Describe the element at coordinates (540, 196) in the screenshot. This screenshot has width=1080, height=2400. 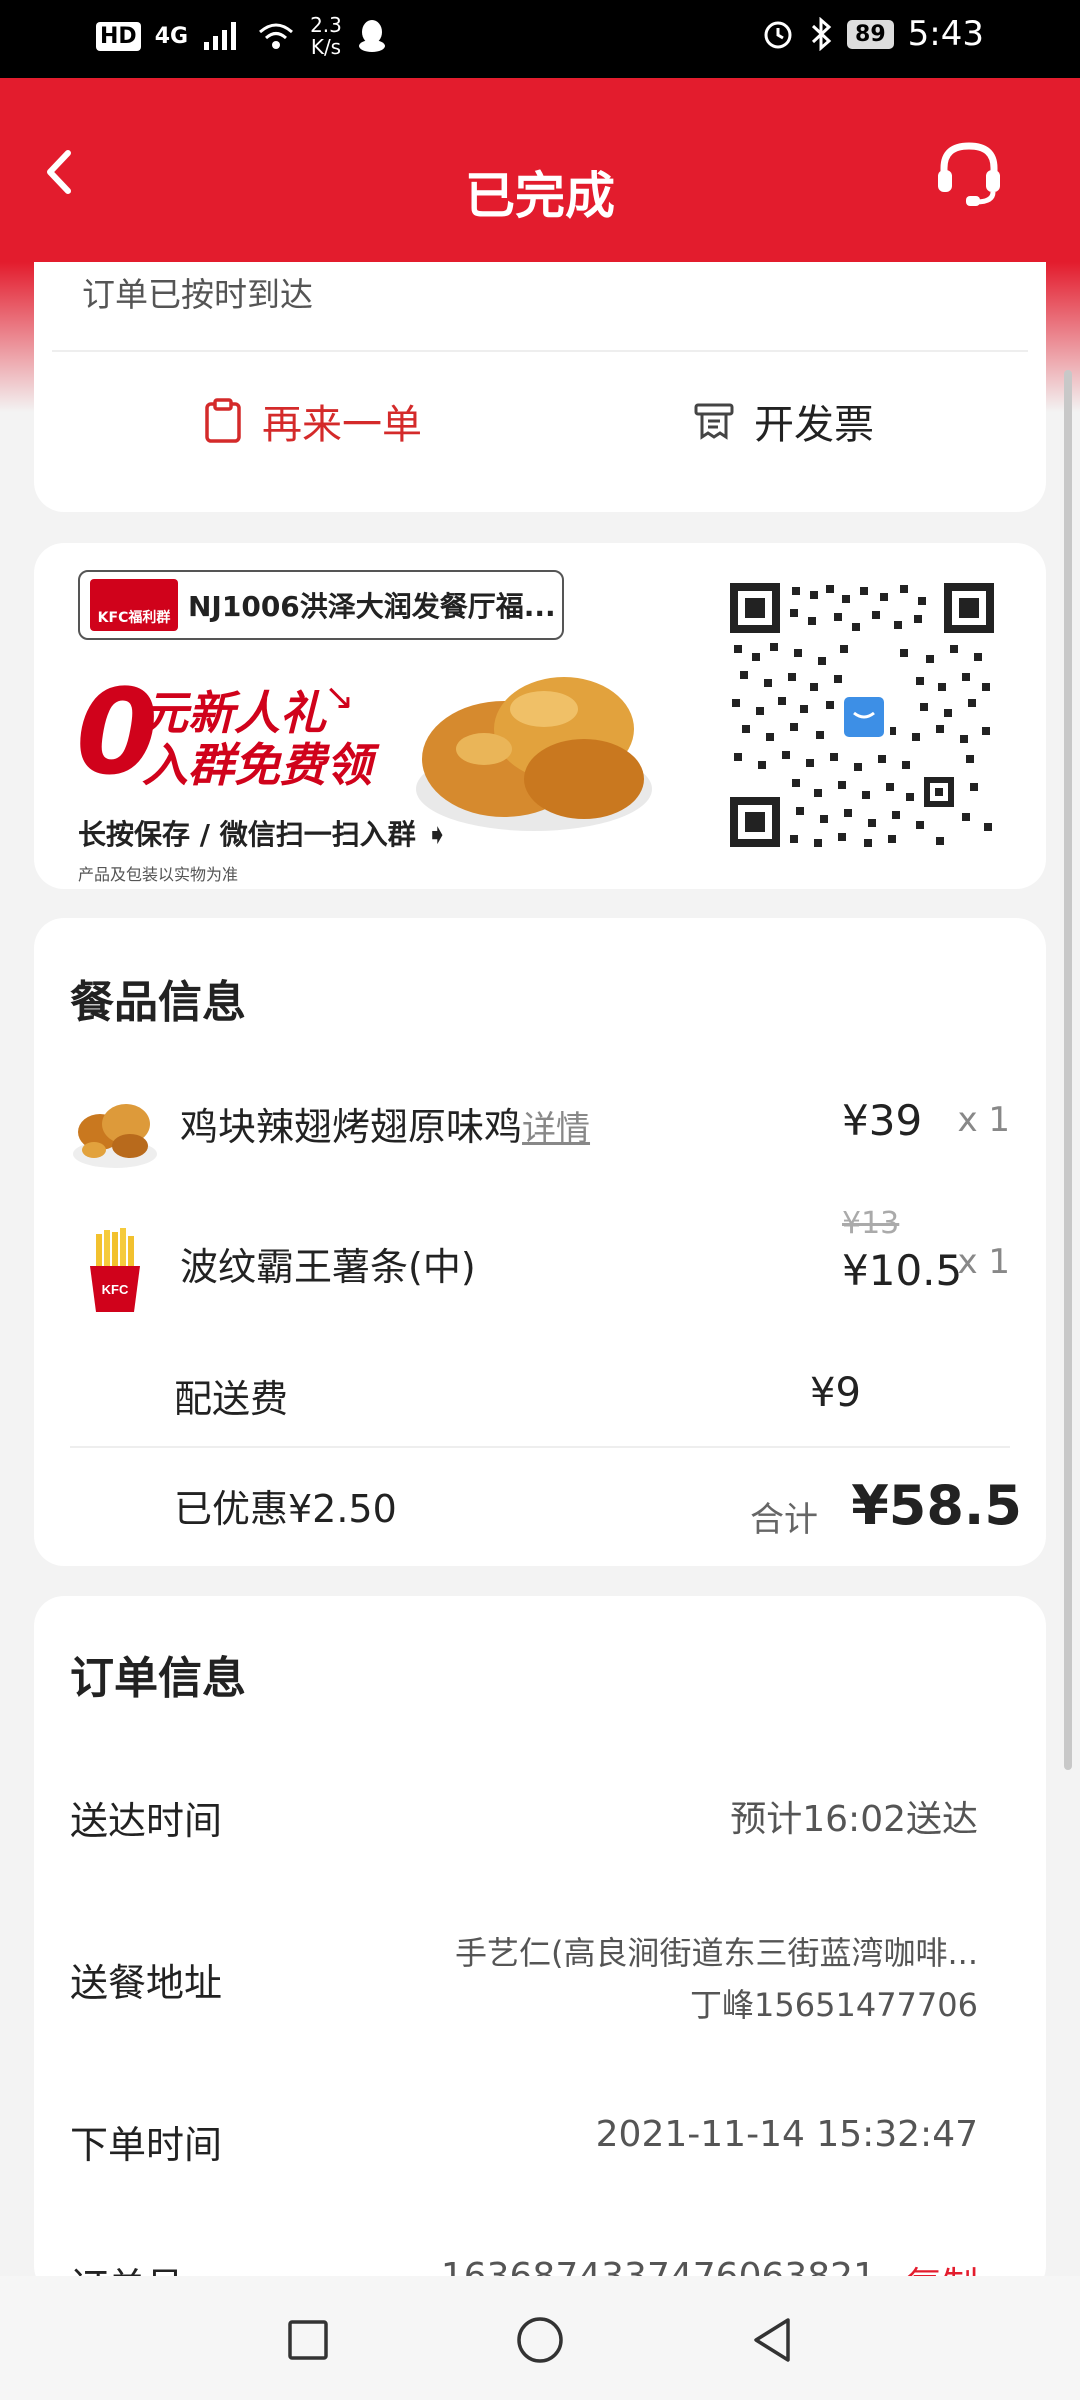
I see `page-title: 已完成` at that location.